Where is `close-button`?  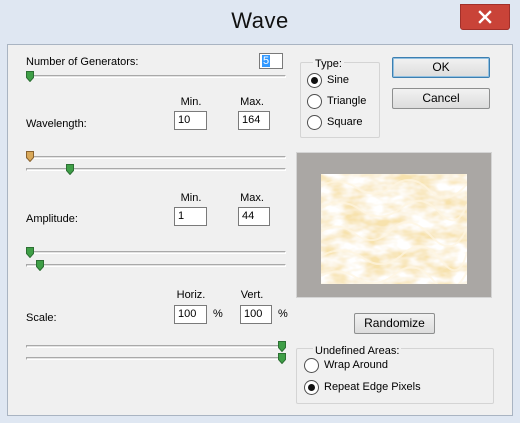 close-button is located at coordinates (485, 17).